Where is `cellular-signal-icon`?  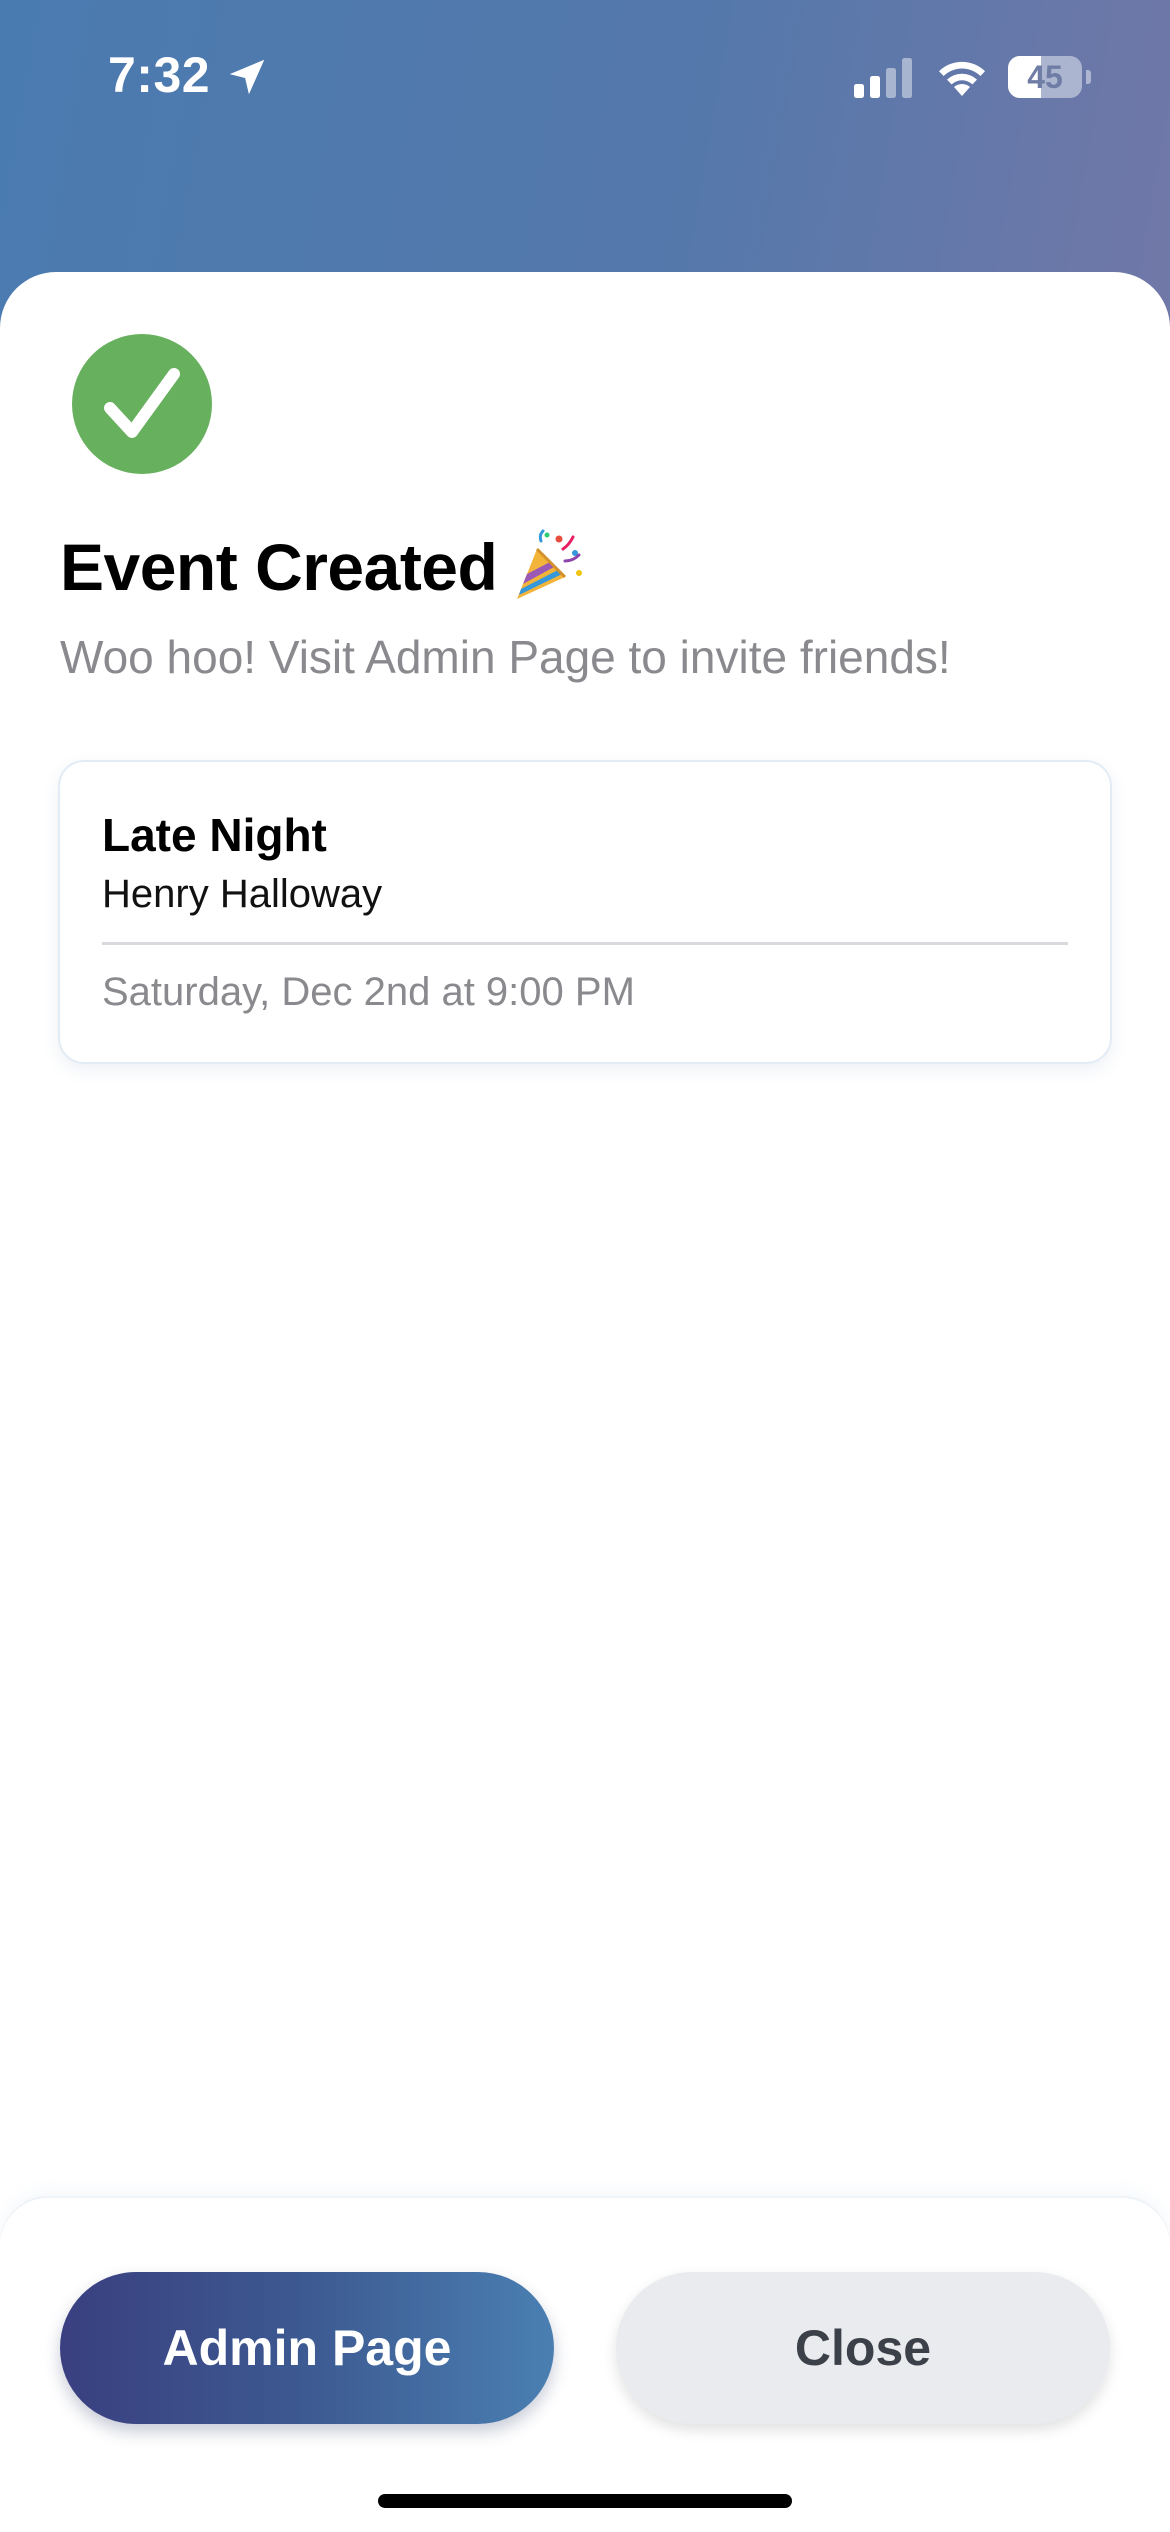 cellular-signal-icon is located at coordinates (883, 78).